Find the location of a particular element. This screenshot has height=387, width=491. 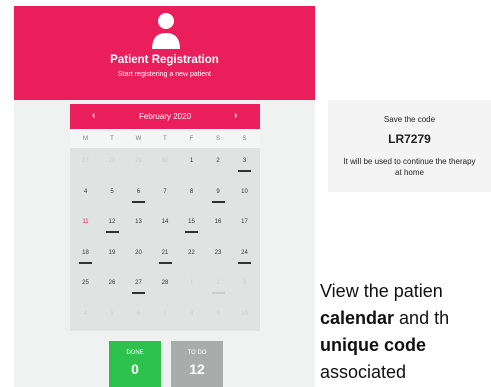

day-number: 4 is located at coordinates (85, 191).